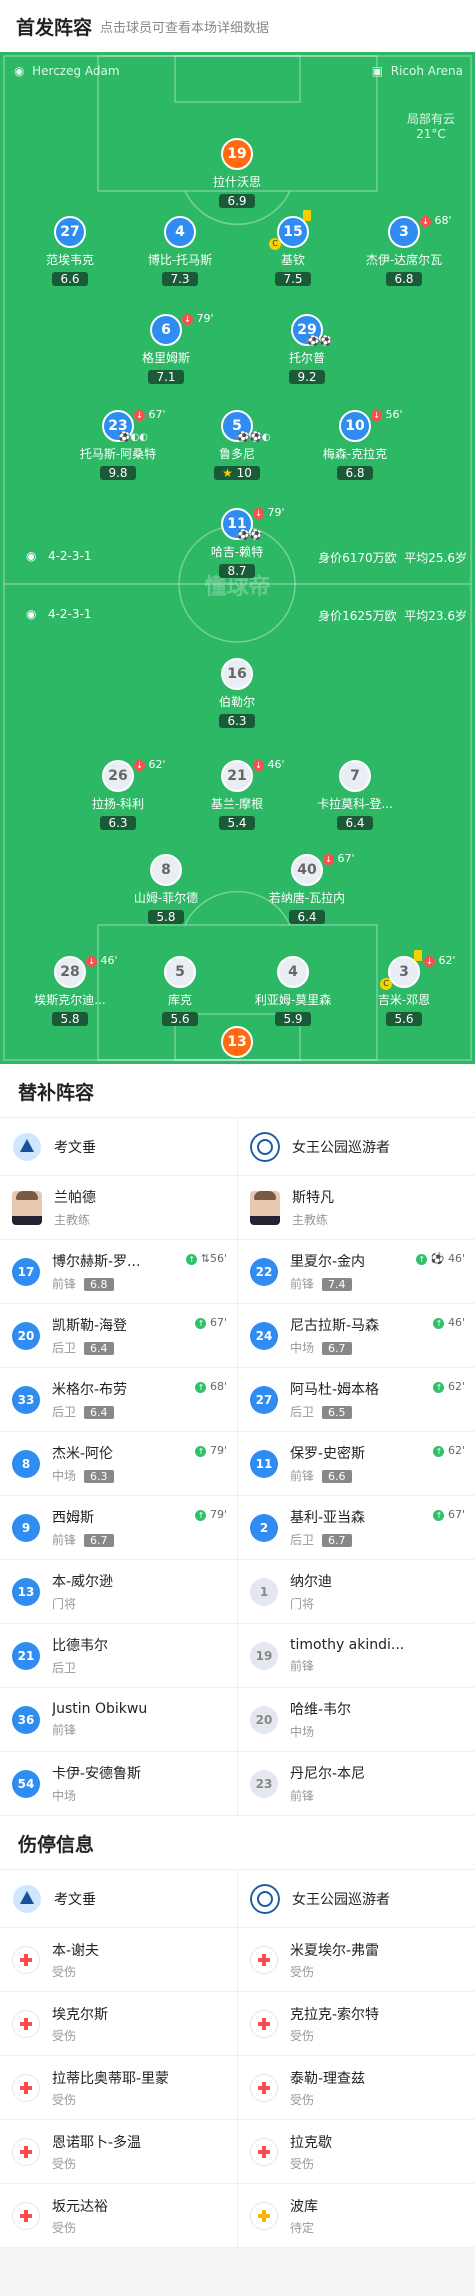 The image size is (475, 2296). What do you see at coordinates (356, 2152) in the screenshot?
I see `injury-row: 拉克歇 受伤` at bounding box center [356, 2152].